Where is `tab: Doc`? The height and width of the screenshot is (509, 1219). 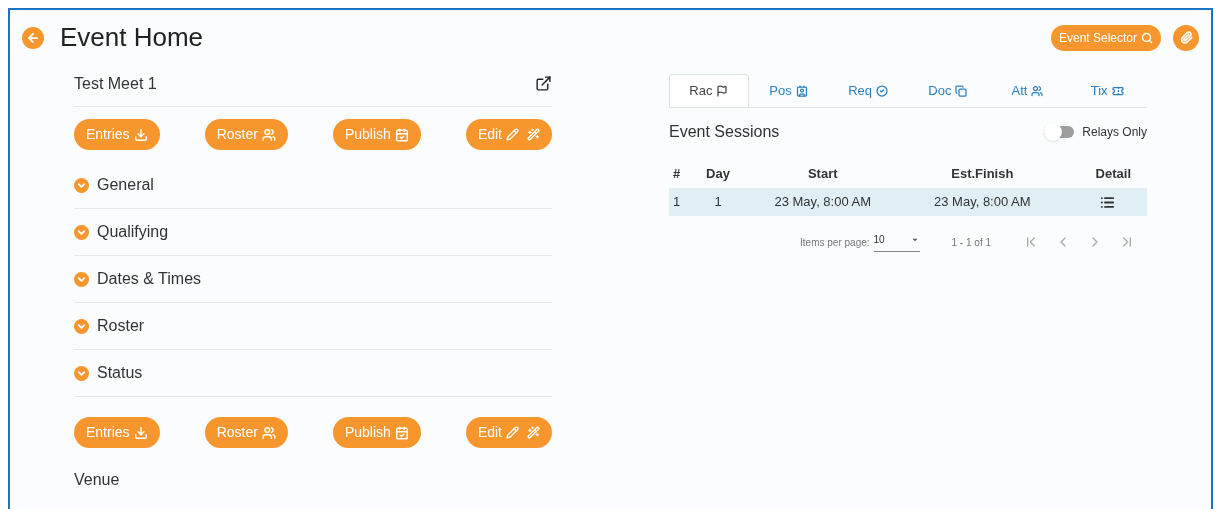 tab: Doc is located at coordinates (948, 90).